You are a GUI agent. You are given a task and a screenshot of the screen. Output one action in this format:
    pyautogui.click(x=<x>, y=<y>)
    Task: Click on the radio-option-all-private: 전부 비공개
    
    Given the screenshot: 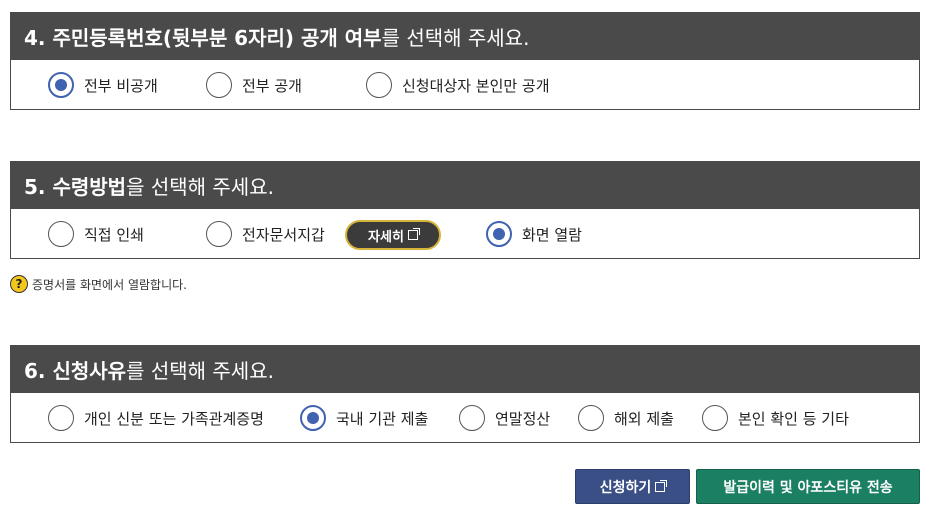 What is the action you would take?
    pyautogui.click(x=103, y=85)
    